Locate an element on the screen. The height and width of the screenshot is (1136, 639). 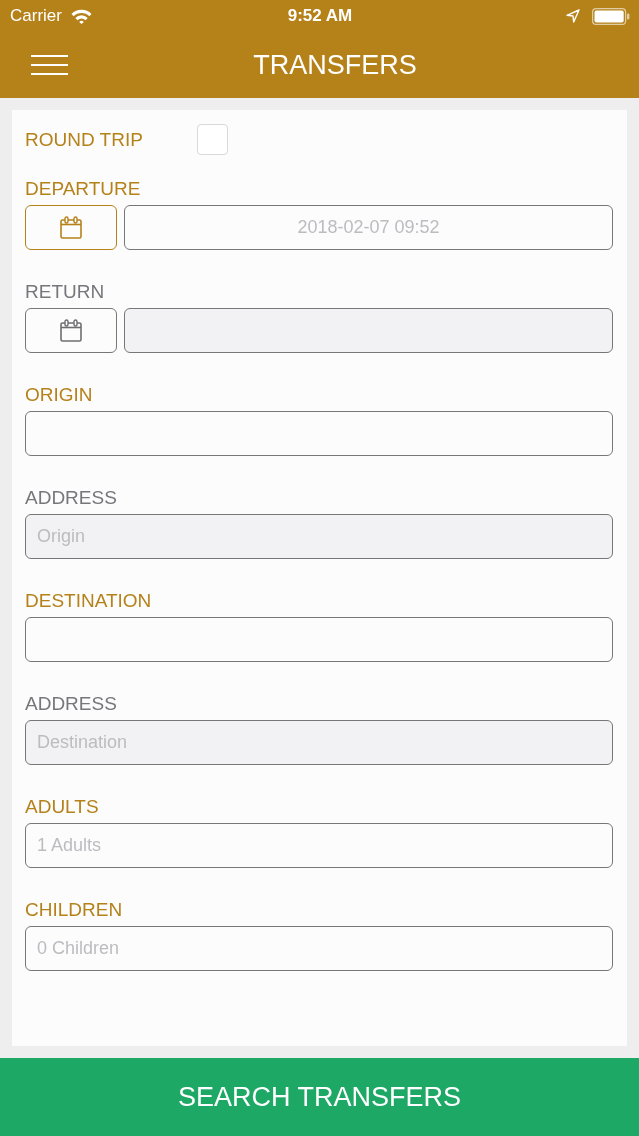
search-transfers-button: SEARCH TRANSFERS is located at coordinates (319, 1097).